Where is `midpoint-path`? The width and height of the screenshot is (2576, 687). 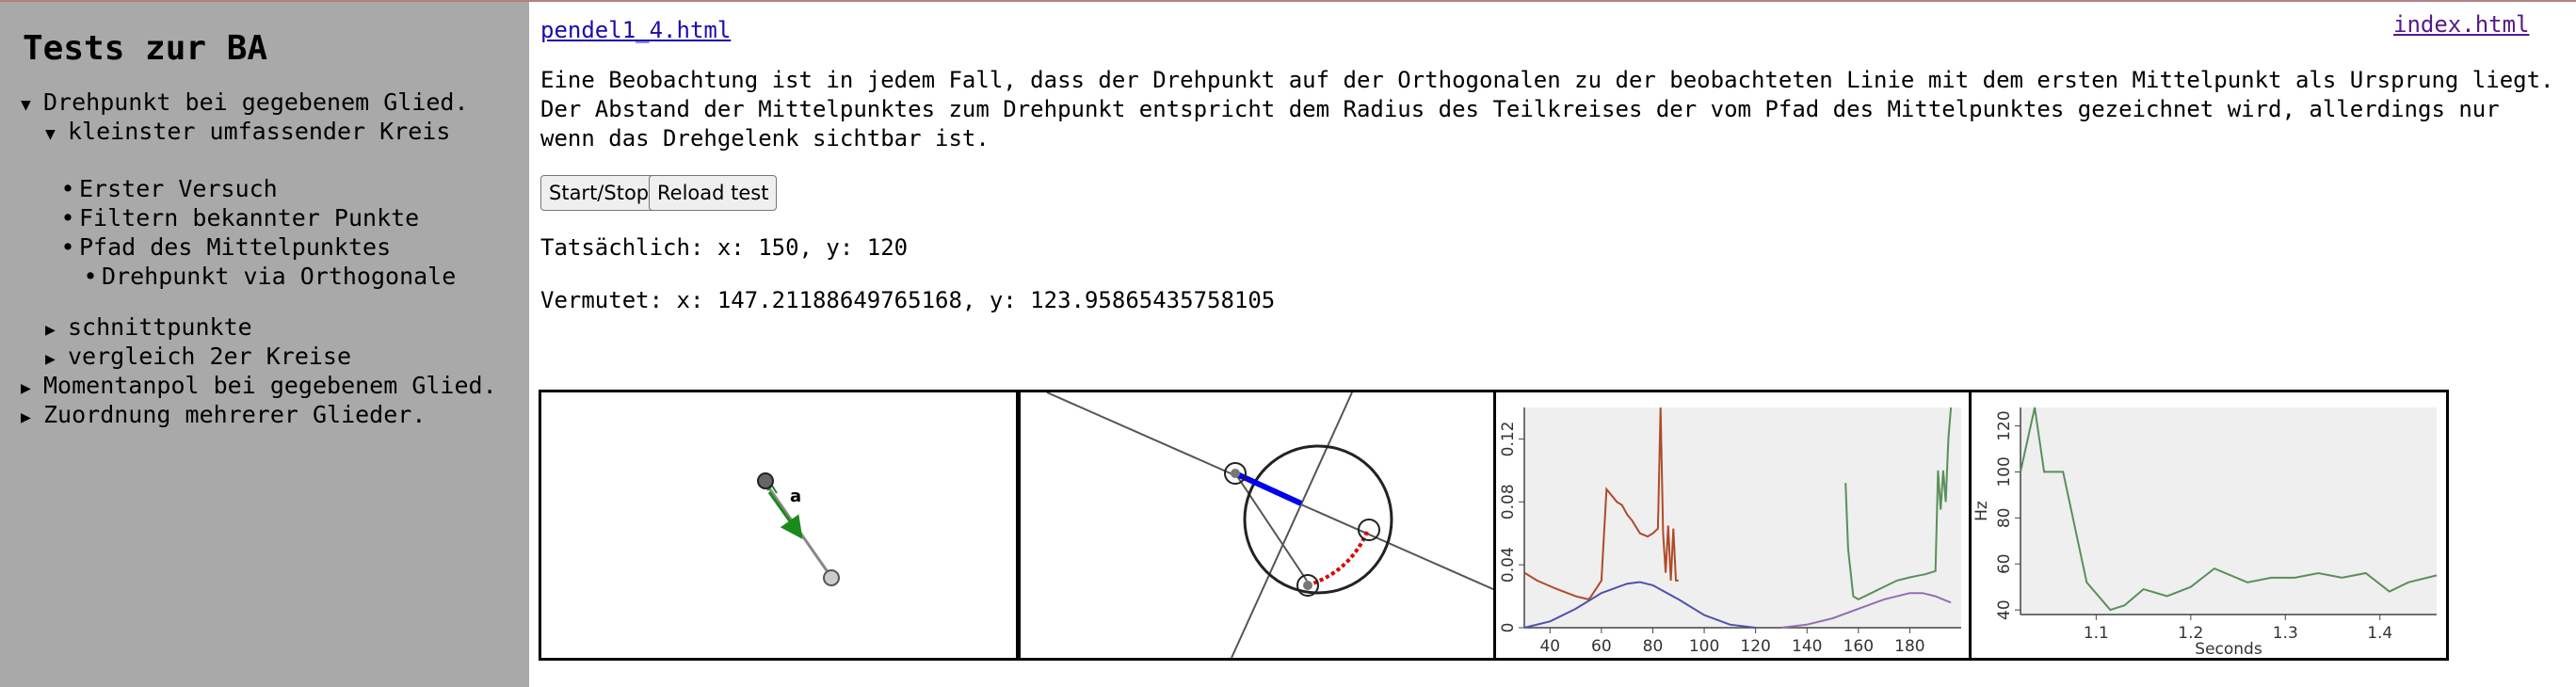 midpoint-path is located at coordinates (1338, 559).